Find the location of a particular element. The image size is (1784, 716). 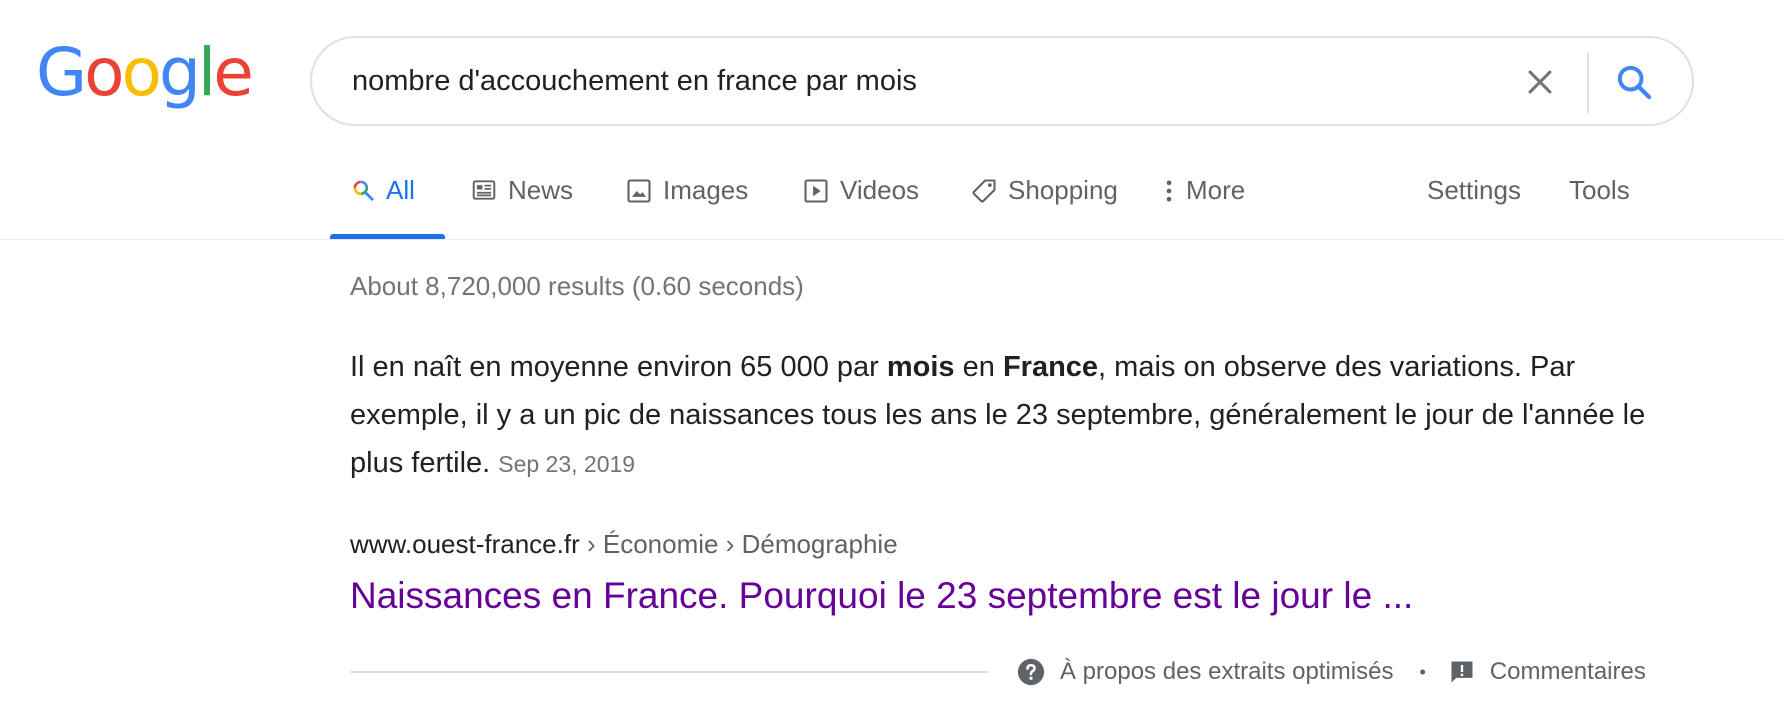

snippet-date: Sep 23, 2019 is located at coordinates (567, 464).